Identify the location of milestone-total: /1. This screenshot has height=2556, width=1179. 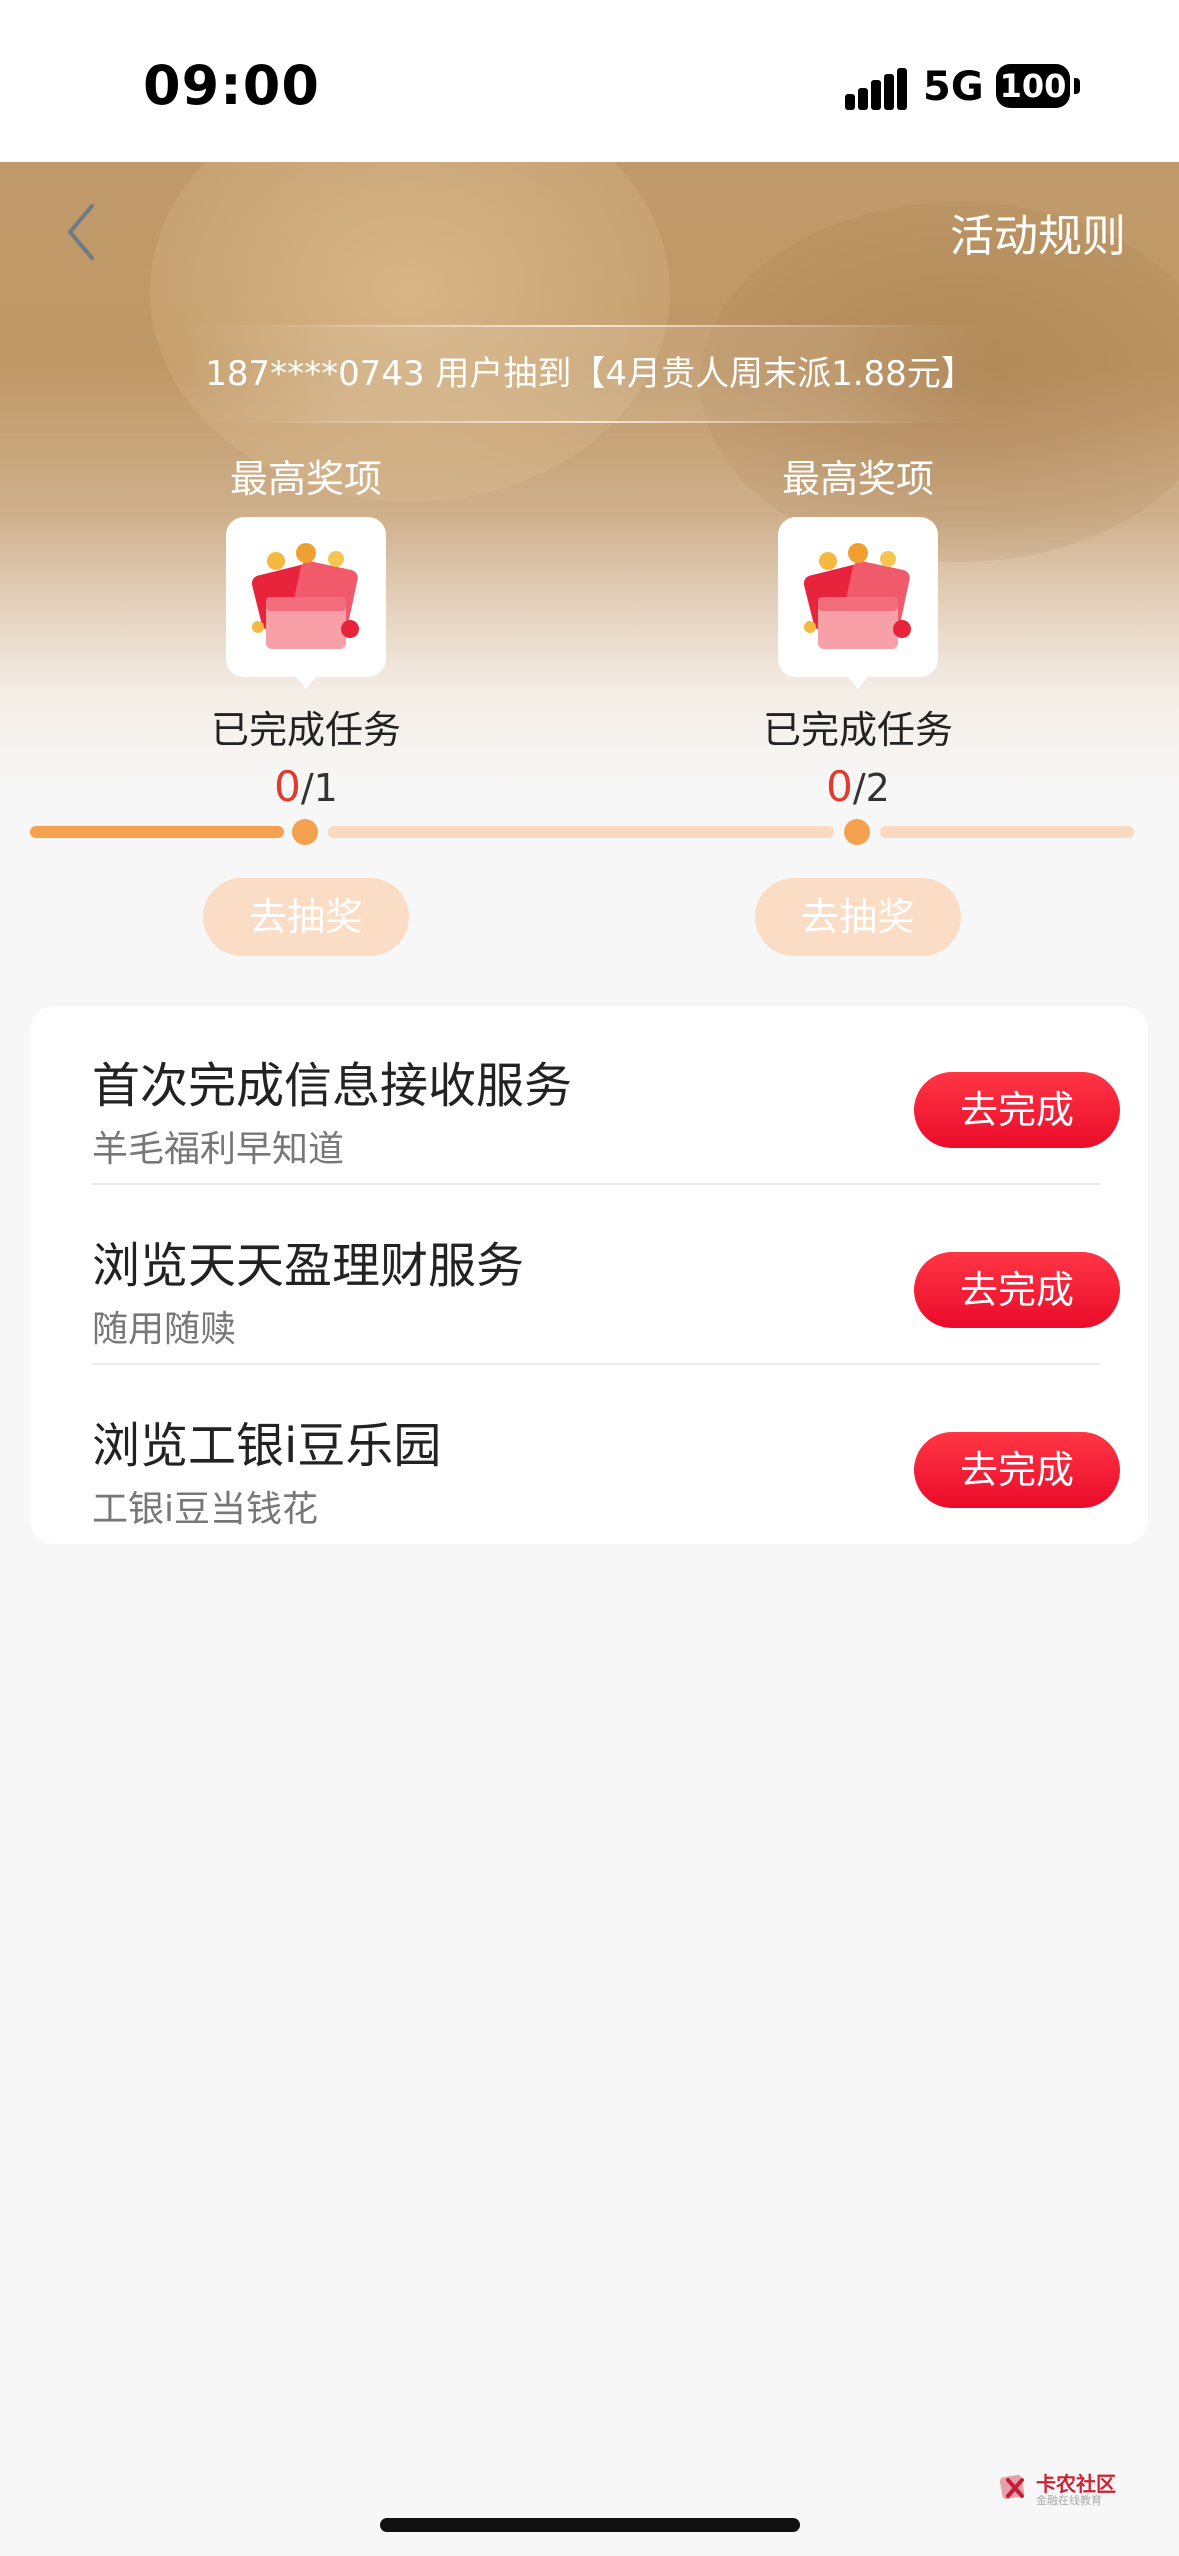
(319, 788).